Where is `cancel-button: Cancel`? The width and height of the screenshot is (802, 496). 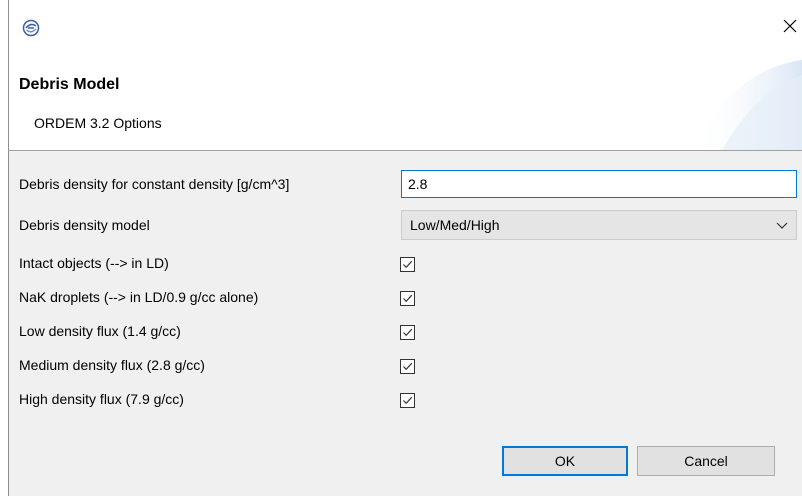 cancel-button: Cancel is located at coordinates (706, 461).